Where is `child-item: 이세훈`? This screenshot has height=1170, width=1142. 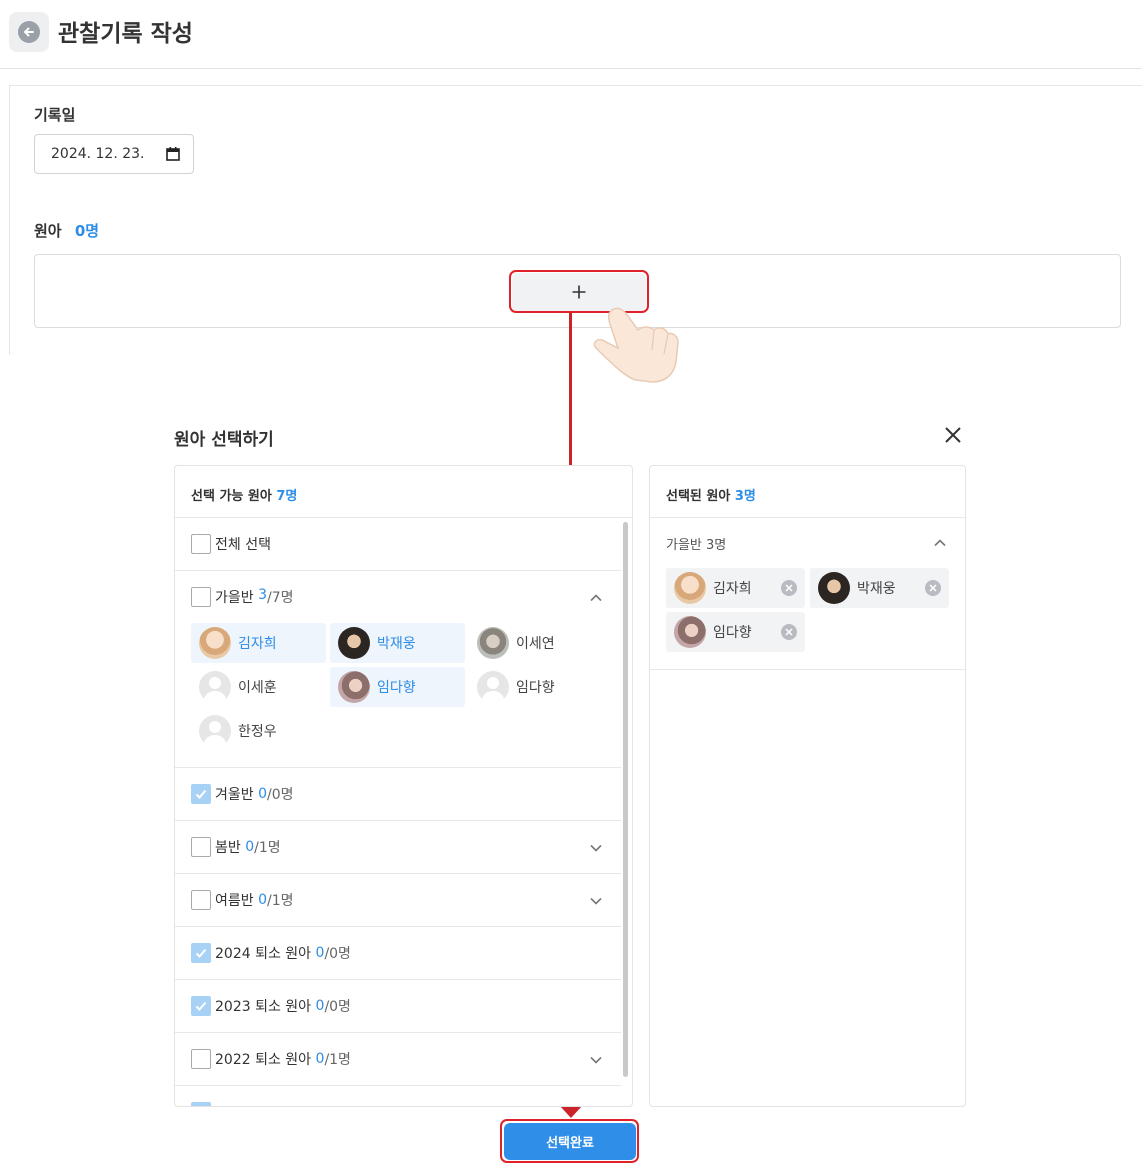
child-item: 이세훈 is located at coordinates (258, 687).